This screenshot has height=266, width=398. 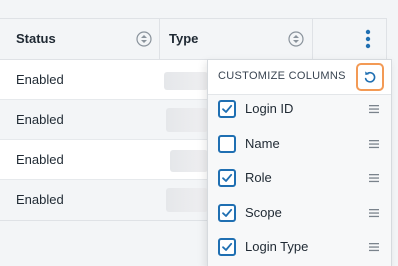 What do you see at coordinates (282, 76) in the screenshot?
I see `menu-title: CUSTOMIZE COLUMNS` at bounding box center [282, 76].